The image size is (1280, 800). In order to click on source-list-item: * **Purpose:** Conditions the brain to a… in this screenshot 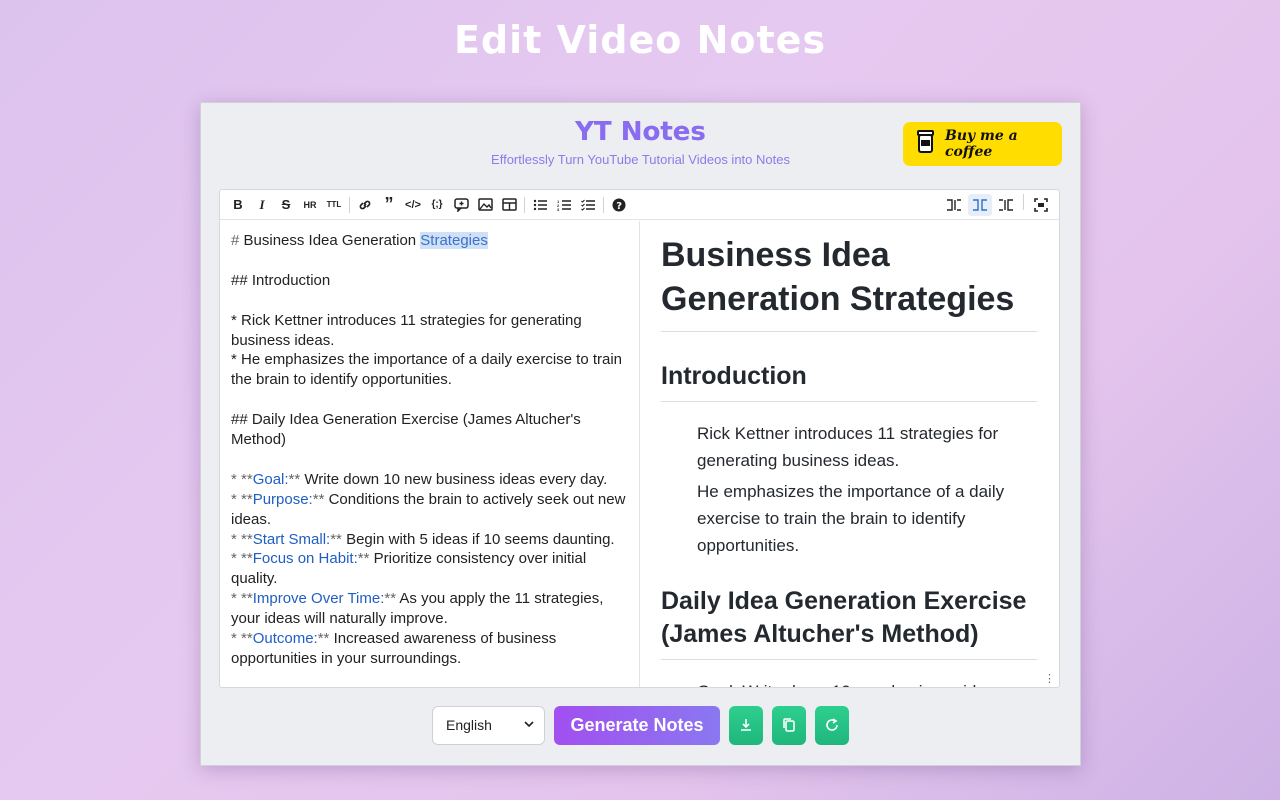, I will do `click(429, 510)`.